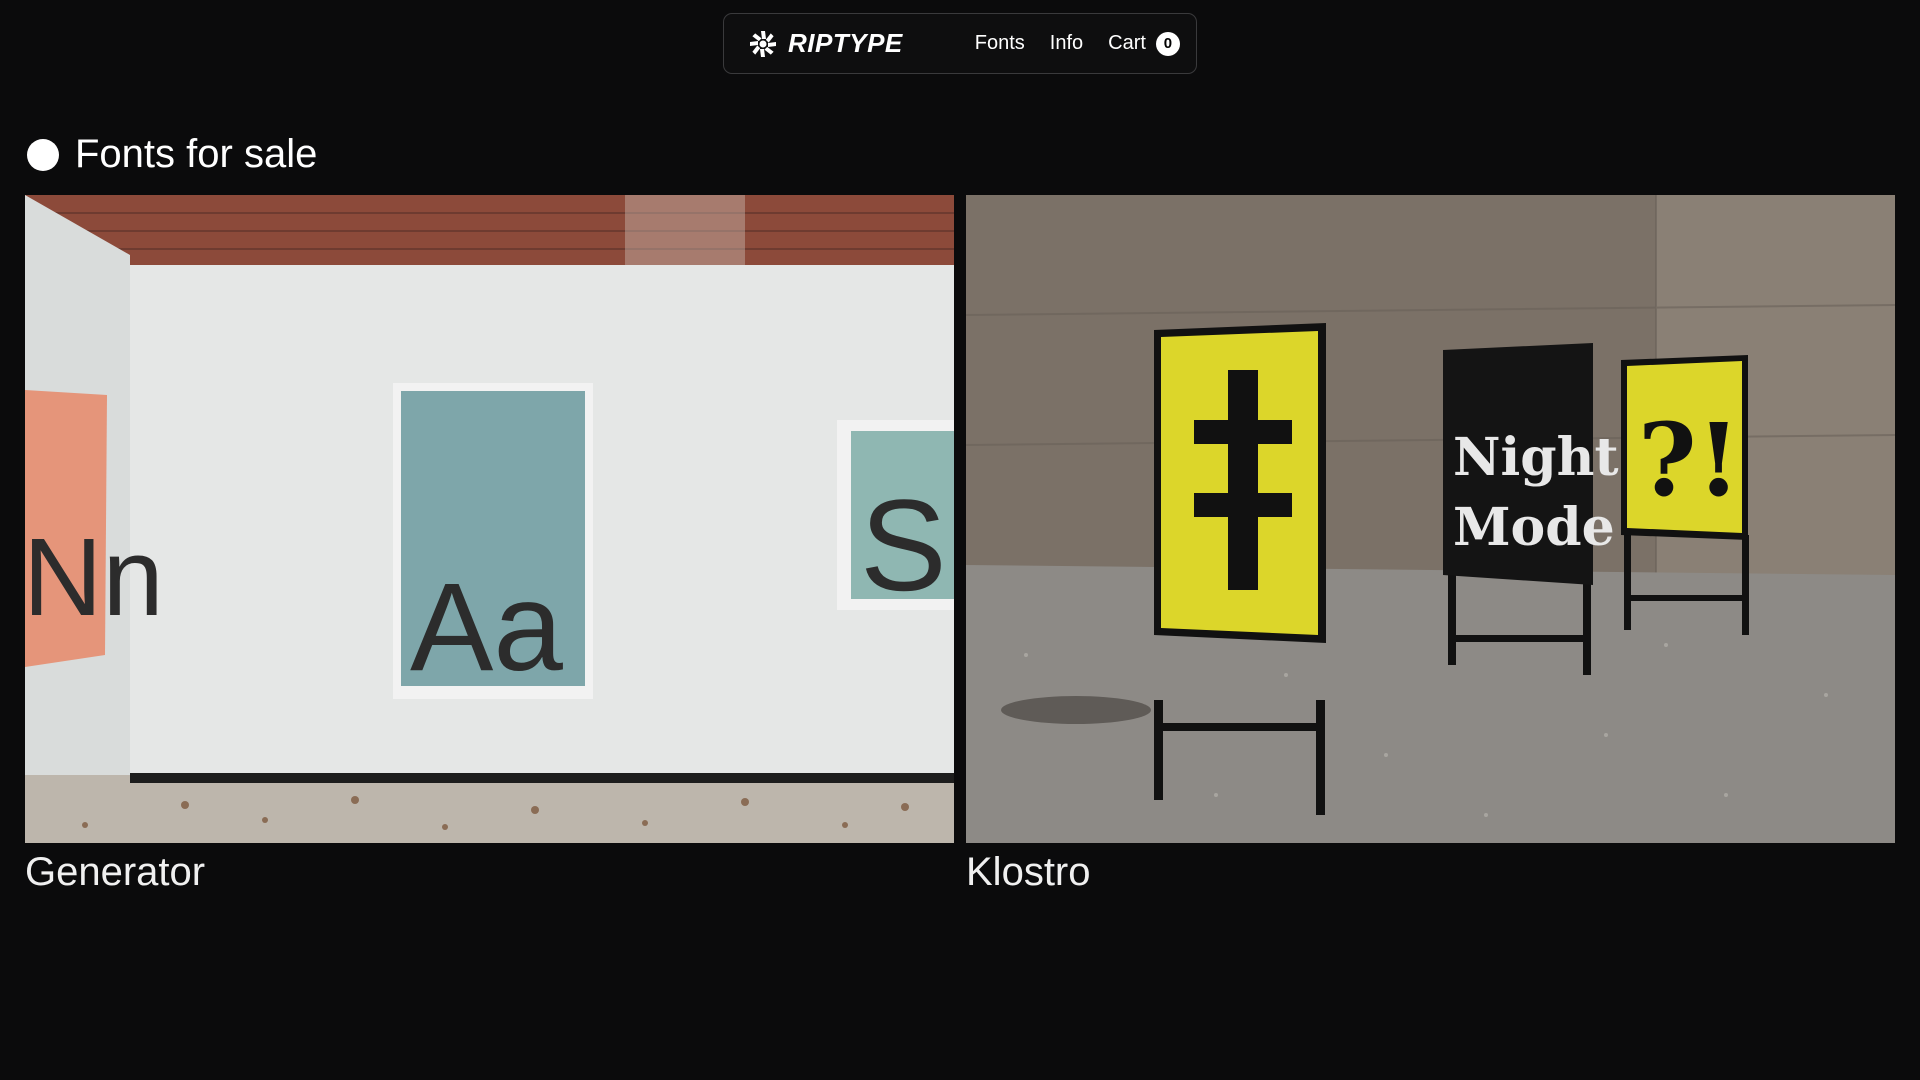 The image size is (1920, 1080). Describe the element at coordinates (94, 577) in the screenshot. I see `poster-text-nn: Nn` at that location.